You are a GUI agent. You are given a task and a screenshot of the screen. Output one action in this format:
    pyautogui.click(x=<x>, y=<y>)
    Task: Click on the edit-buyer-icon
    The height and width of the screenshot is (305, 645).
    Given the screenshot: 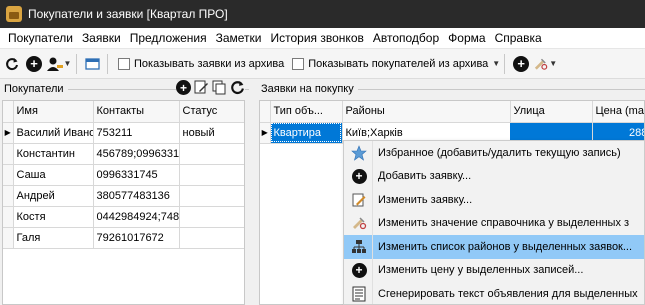 What is the action you would take?
    pyautogui.click(x=201, y=87)
    